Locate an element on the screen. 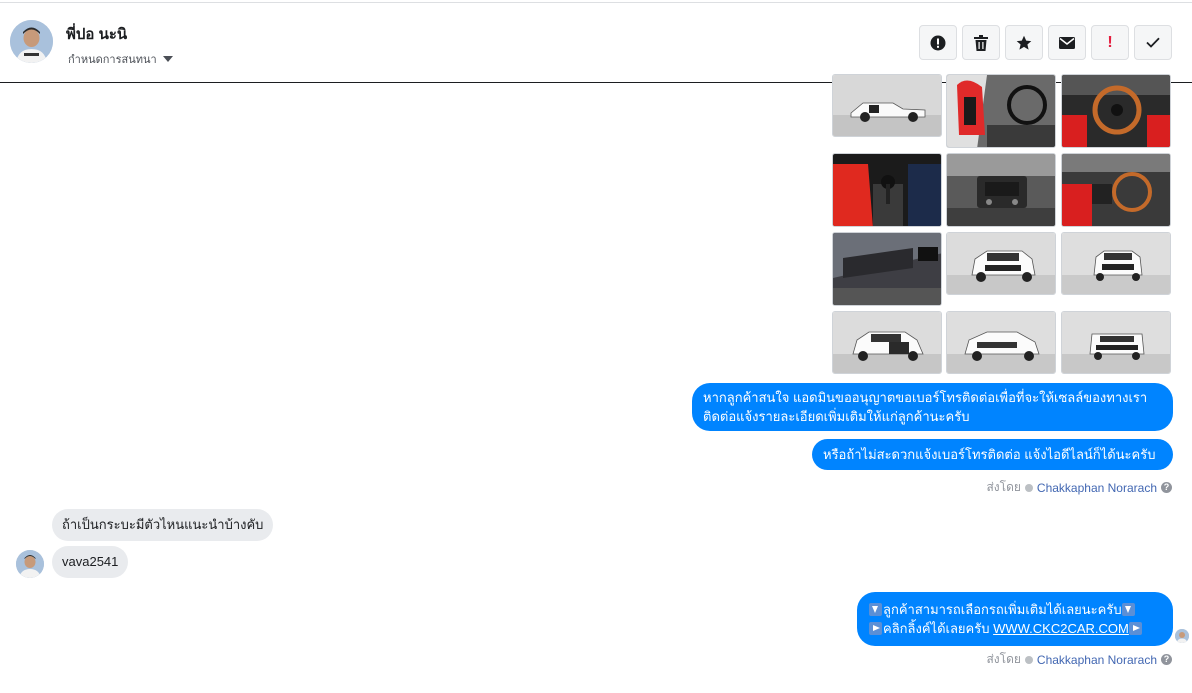  star-icon is located at coordinates (1024, 42).